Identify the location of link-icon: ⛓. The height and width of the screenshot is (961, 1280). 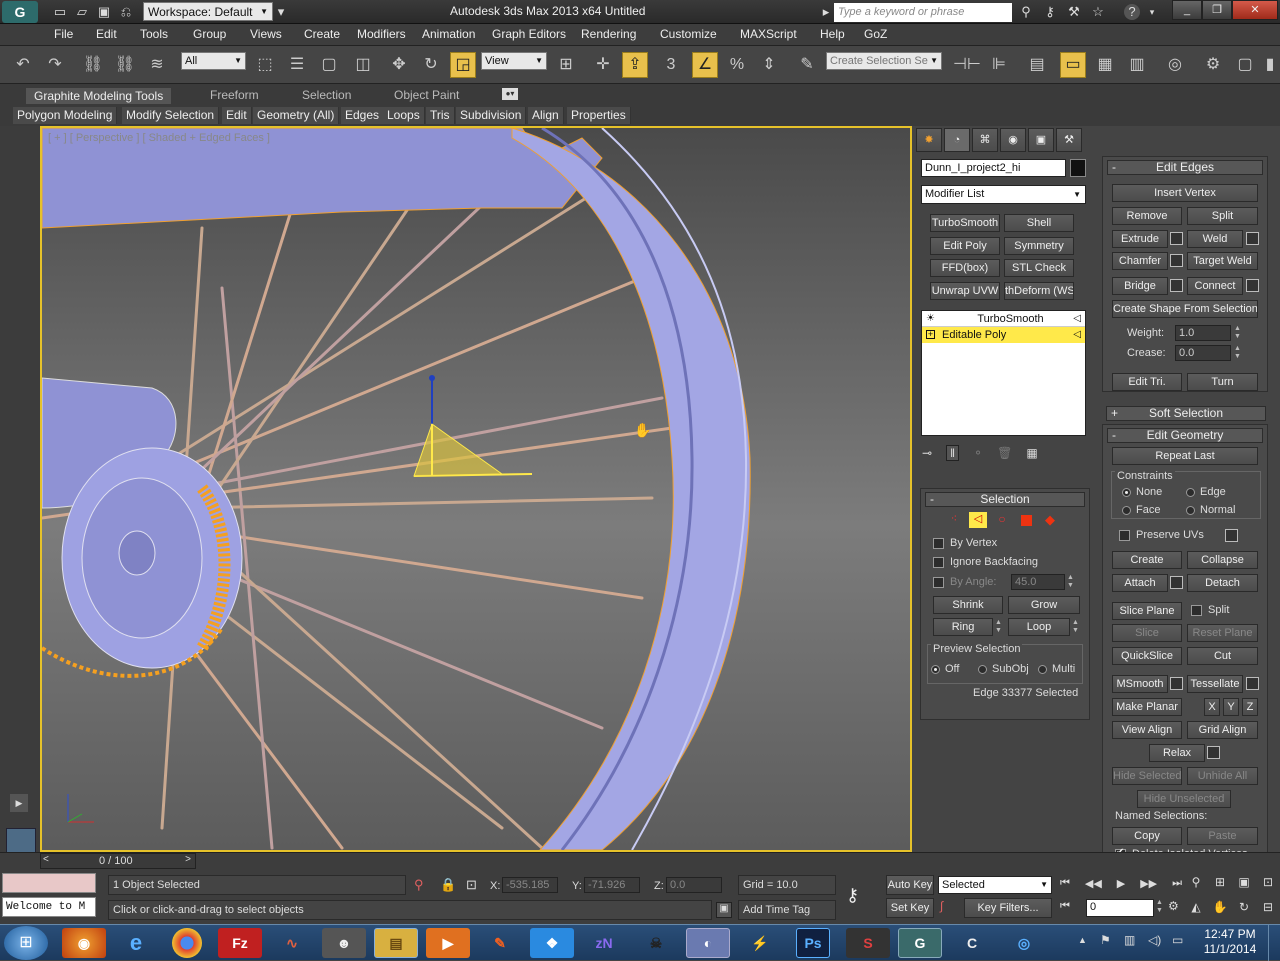
(93, 65).